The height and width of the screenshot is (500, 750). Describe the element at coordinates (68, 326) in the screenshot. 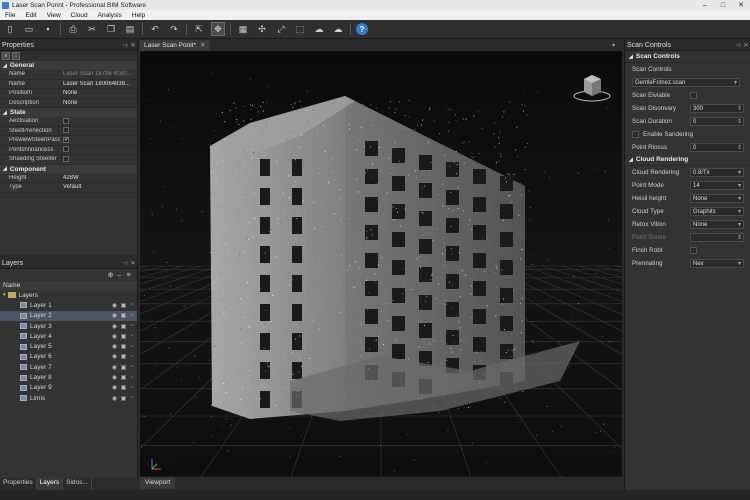

I see `layer-row: Layer 3 ◉ ▣ ▫` at that location.